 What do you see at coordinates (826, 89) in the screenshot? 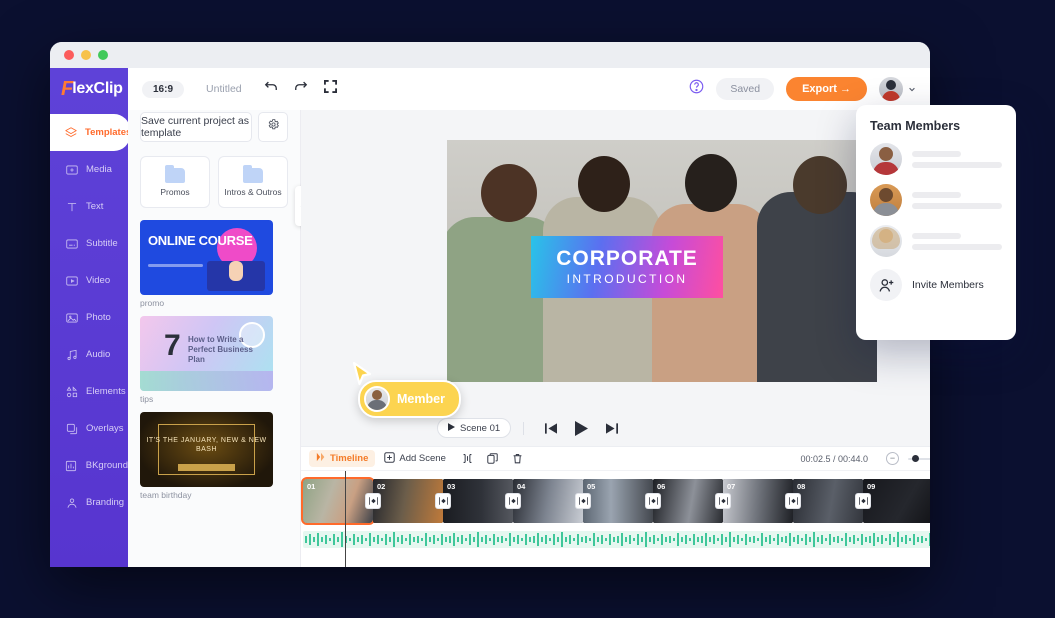
I see `export-button: Export →` at bounding box center [826, 89].